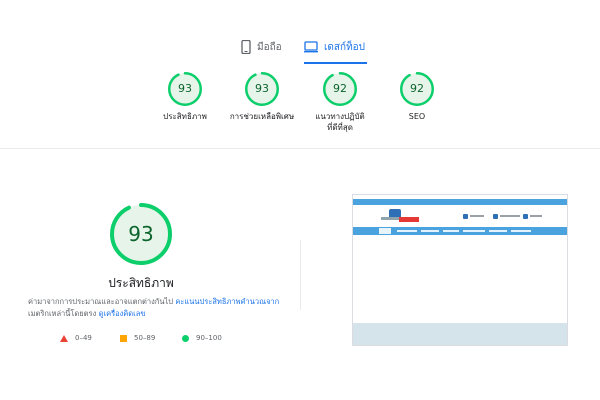 This screenshot has height=400, width=600. What do you see at coordinates (141, 283) in the screenshot?
I see `performance-title: ประสิทธิภาพ` at bounding box center [141, 283].